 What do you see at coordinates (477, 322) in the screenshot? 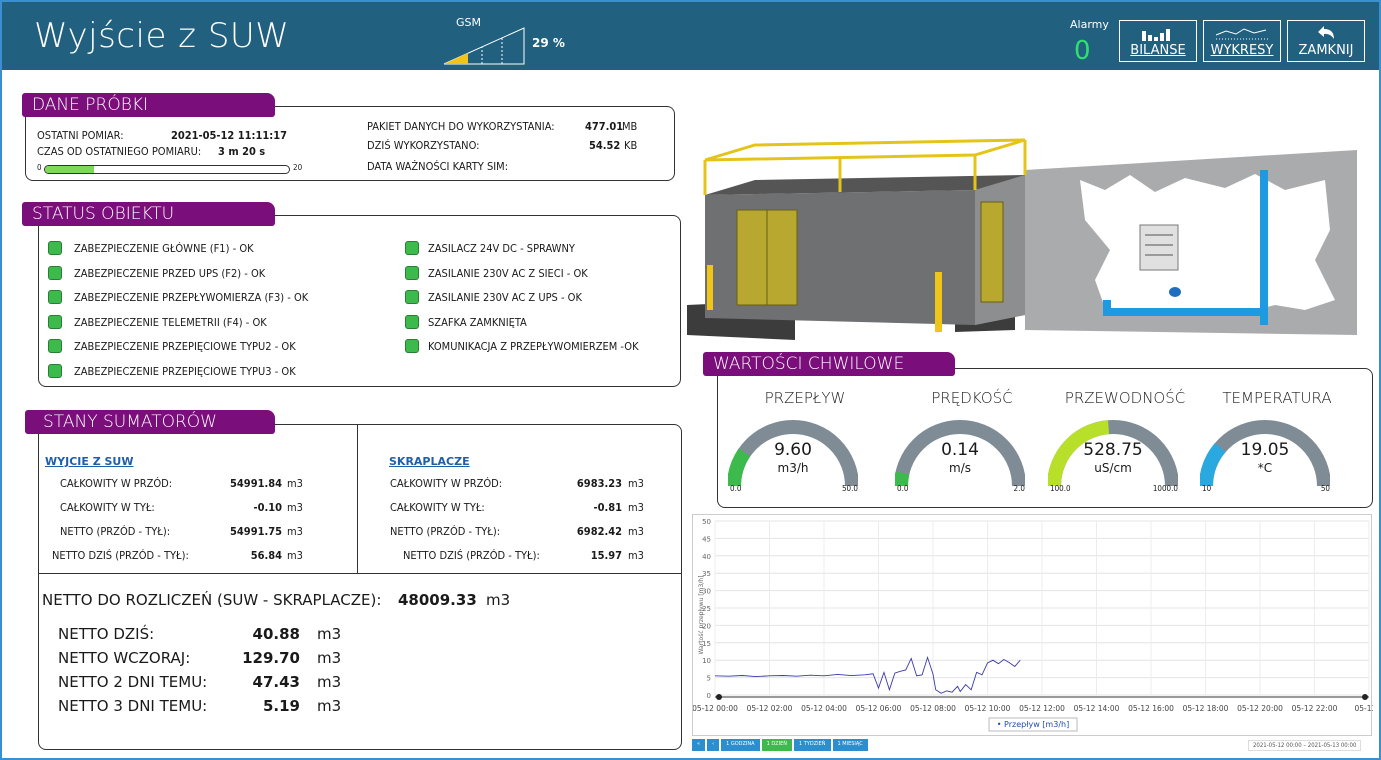
I see `status-label: SZAFKA ZAMKNIĘTA` at bounding box center [477, 322].